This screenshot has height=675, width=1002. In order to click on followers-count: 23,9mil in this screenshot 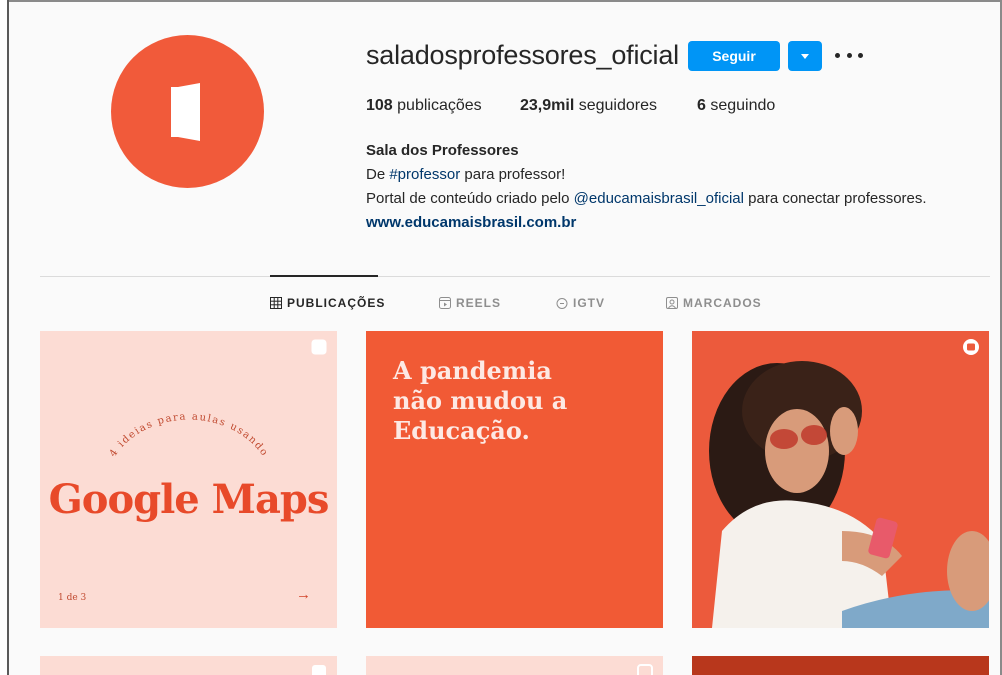, I will do `click(547, 105)`.